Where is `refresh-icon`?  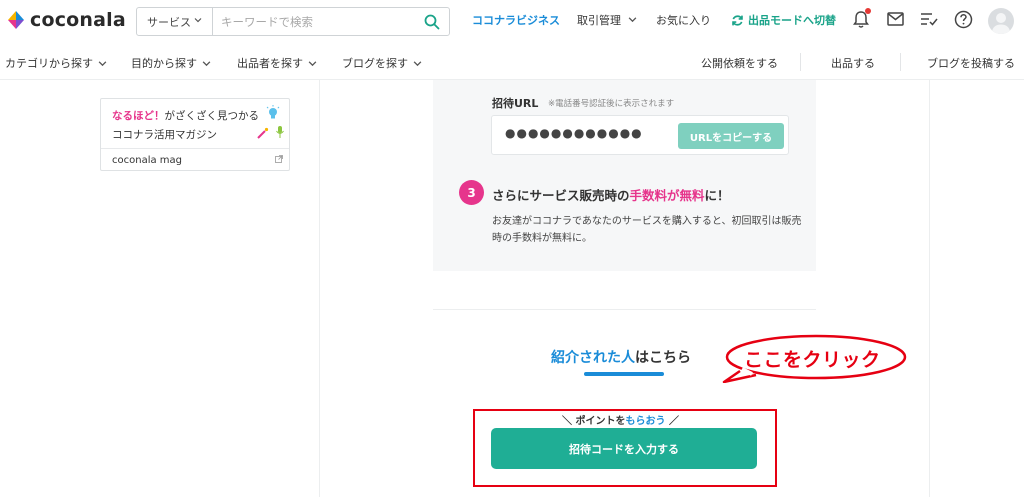
refresh-icon is located at coordinates (737, 20).